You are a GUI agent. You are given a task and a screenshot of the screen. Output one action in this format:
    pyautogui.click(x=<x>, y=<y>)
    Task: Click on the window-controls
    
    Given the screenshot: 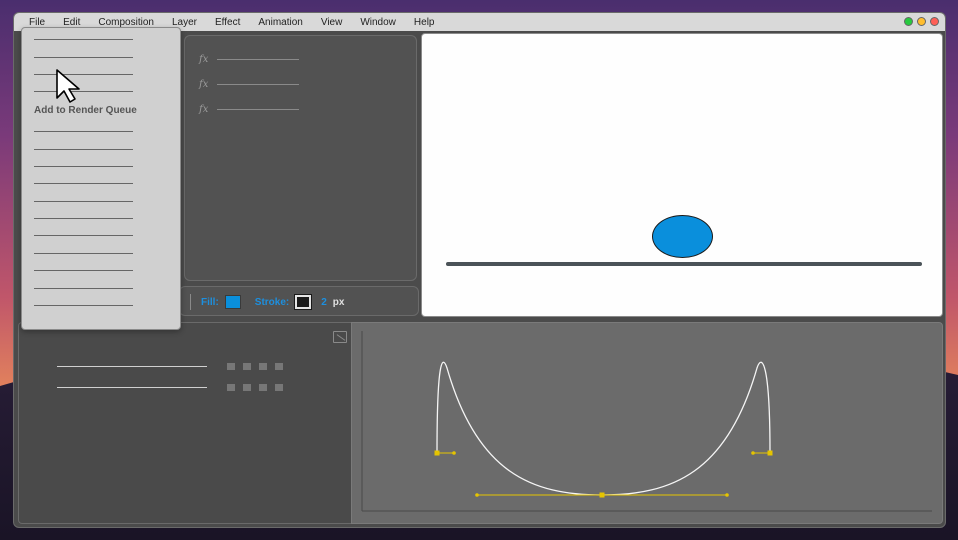 What is the action you would take?
    pyautogui.click(x=921, y=21)
    